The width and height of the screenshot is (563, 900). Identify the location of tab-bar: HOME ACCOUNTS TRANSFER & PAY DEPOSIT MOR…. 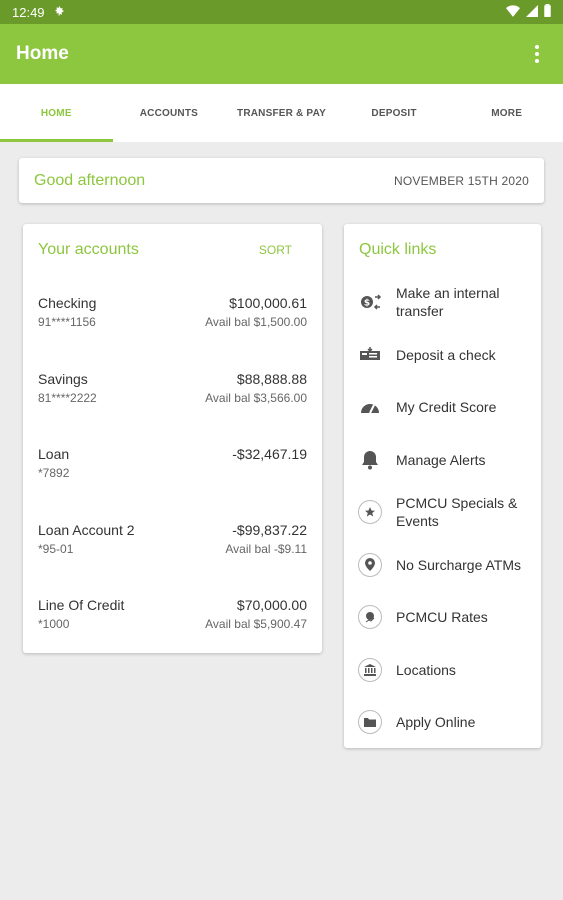
(281, 113).